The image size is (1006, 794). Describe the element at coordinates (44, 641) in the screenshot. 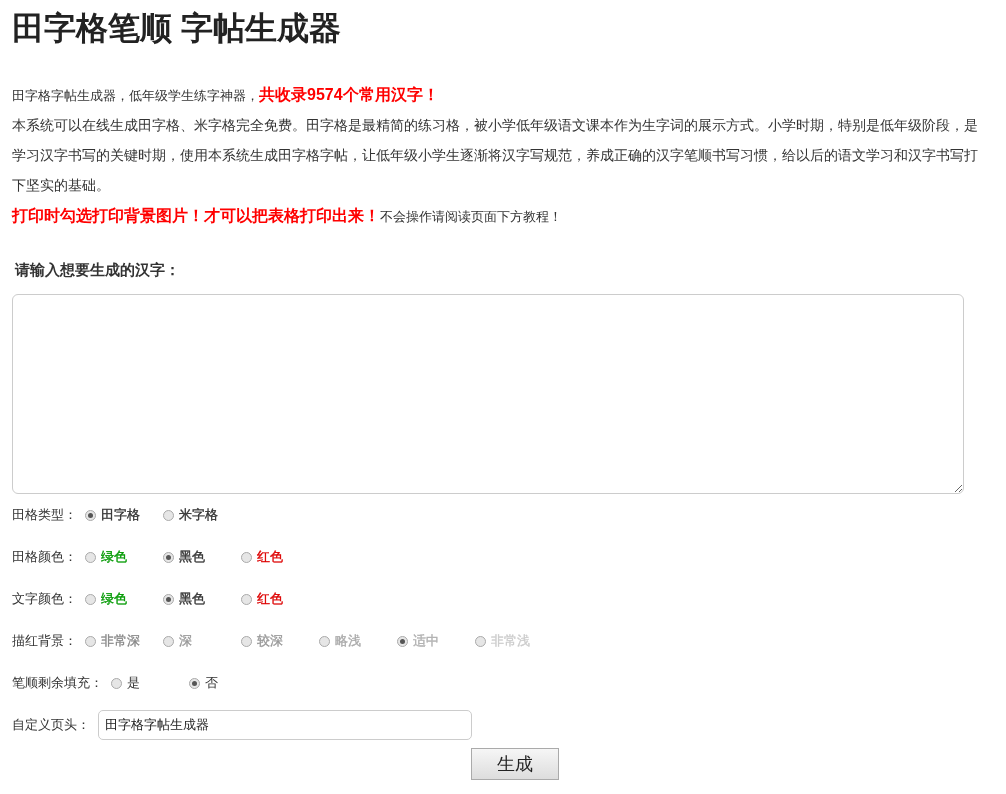

I see `option-label: 描红背景：` at that location.